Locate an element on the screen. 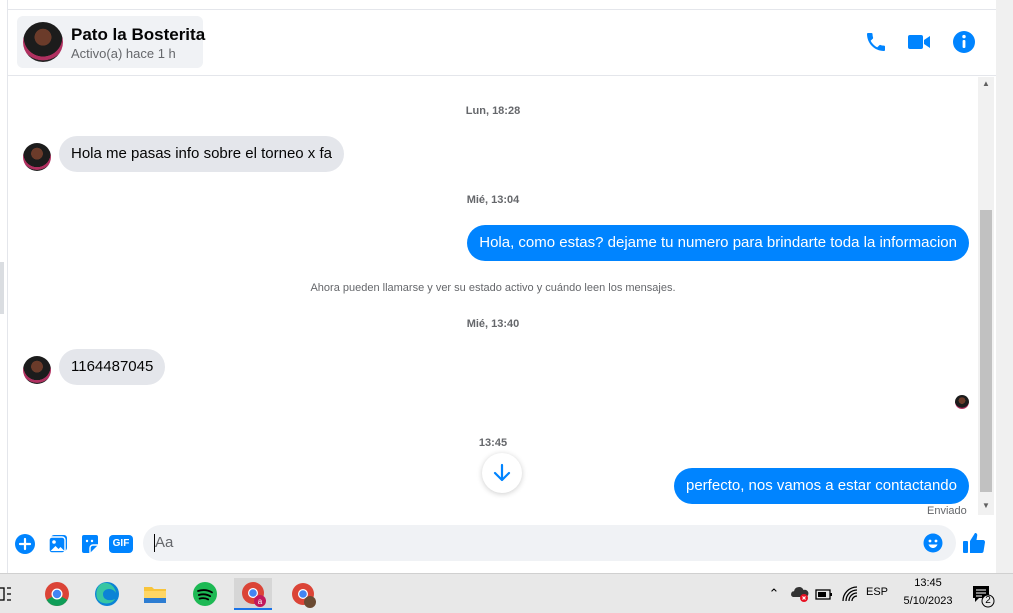 The image size is (1013, 613). notification-count: 2 is located at coordinates (988, 600).